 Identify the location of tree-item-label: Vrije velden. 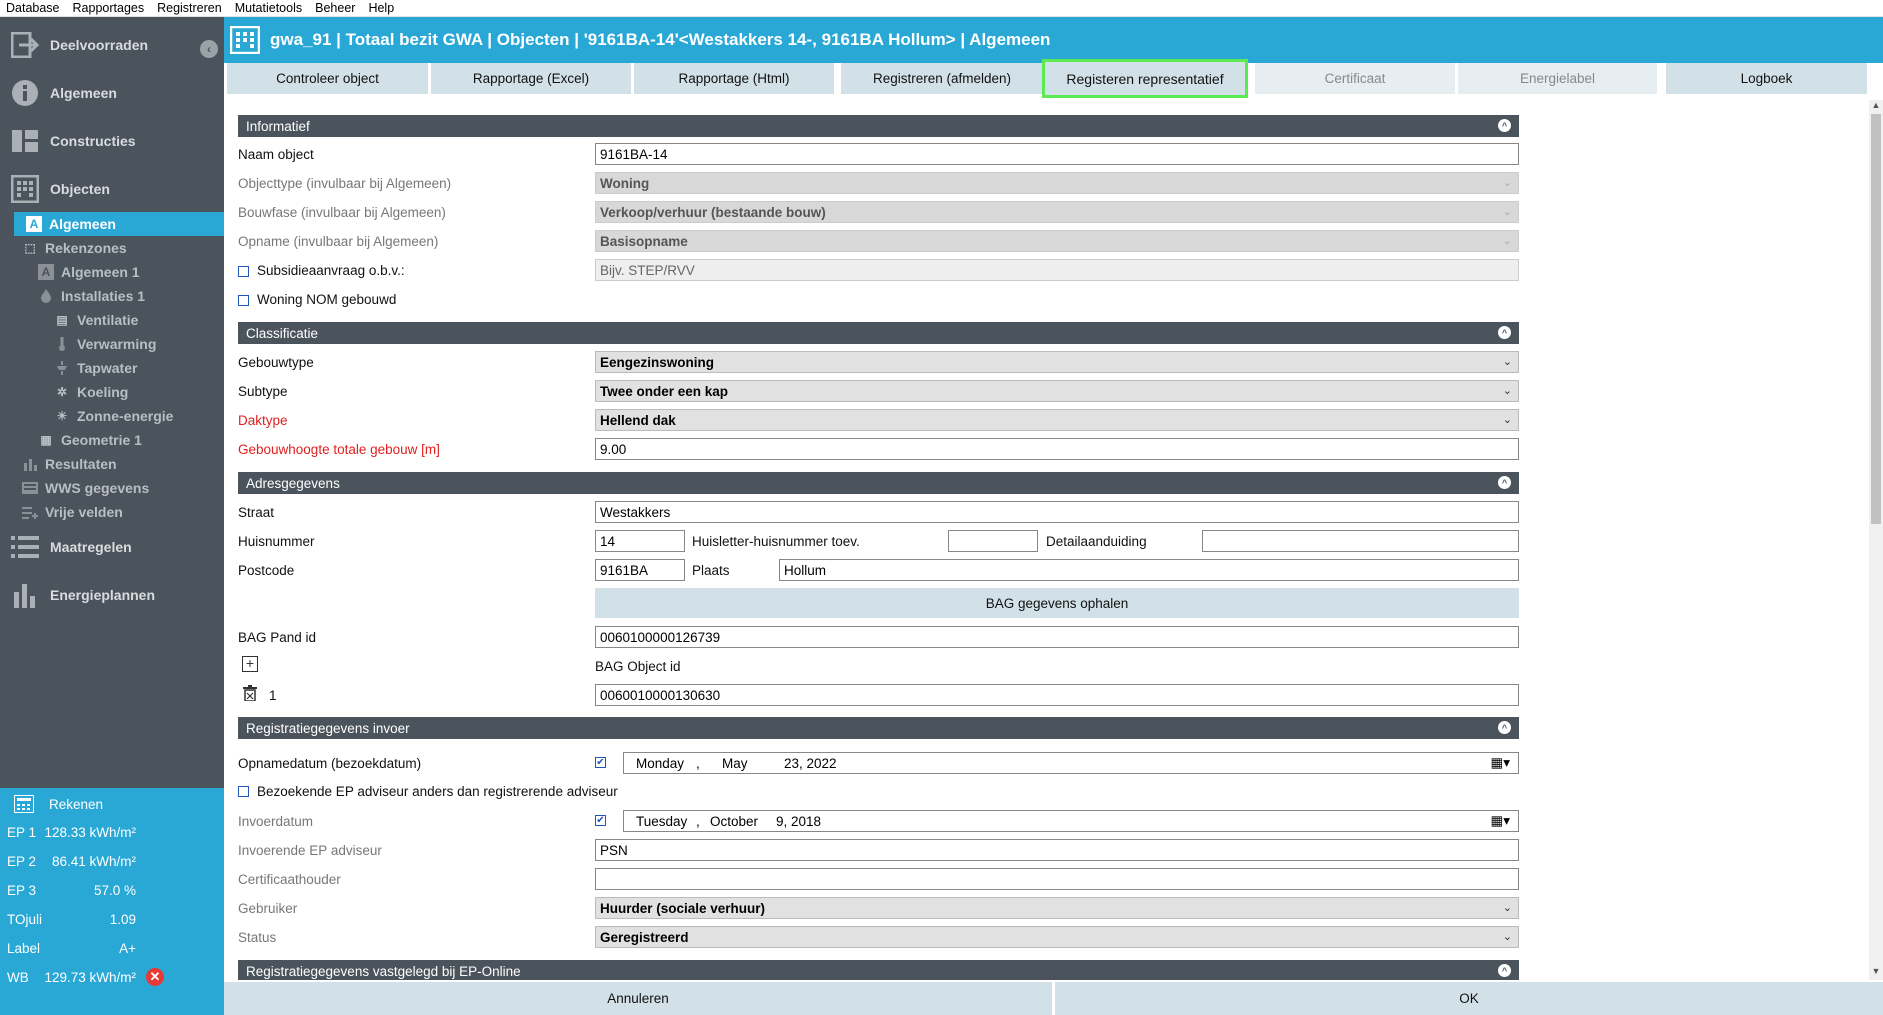
(84, 512).